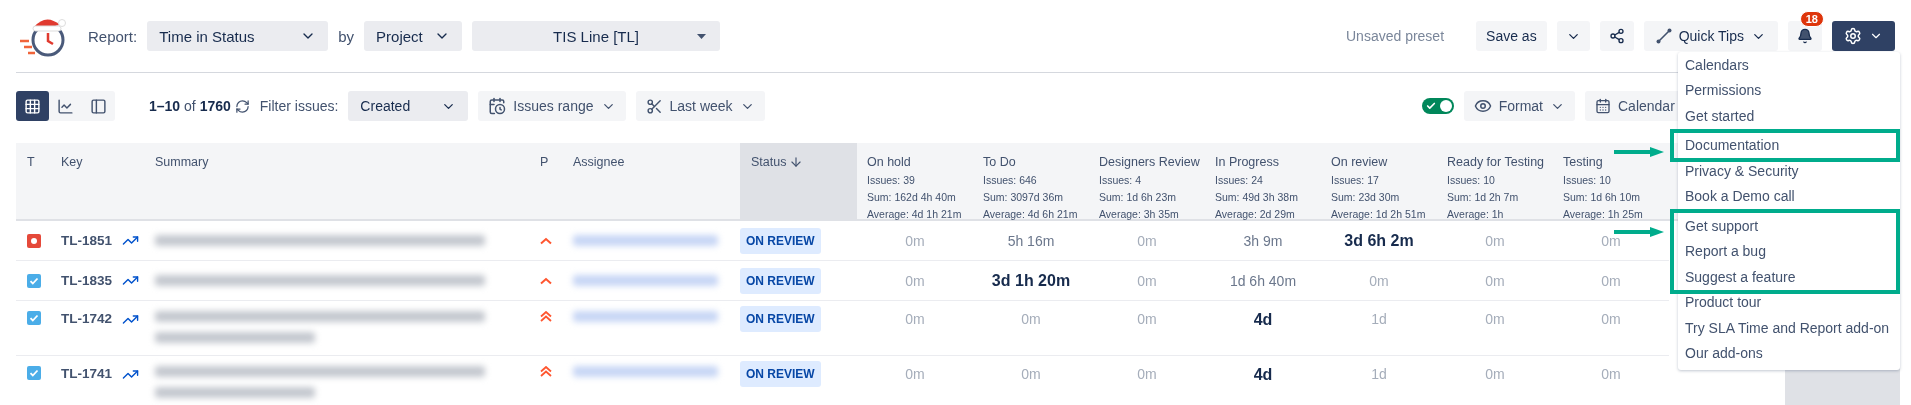 This screenshot has height=405, width=1911. I want to click on column-header: Status, so click(777, 162).